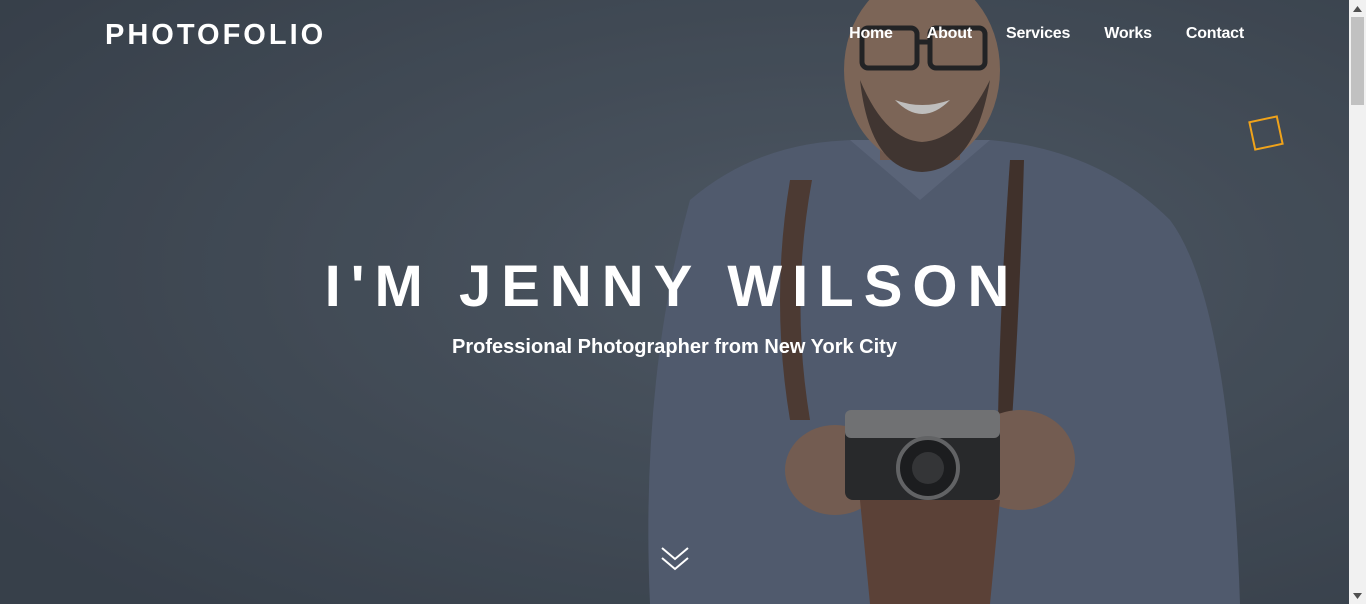 Image resolution: width=1366 pixels, height=604 pixels. What do you see at coordinates (949, 34) in the screenshot?
I see `nav-link-about: About` at bounding box center [949, 34].